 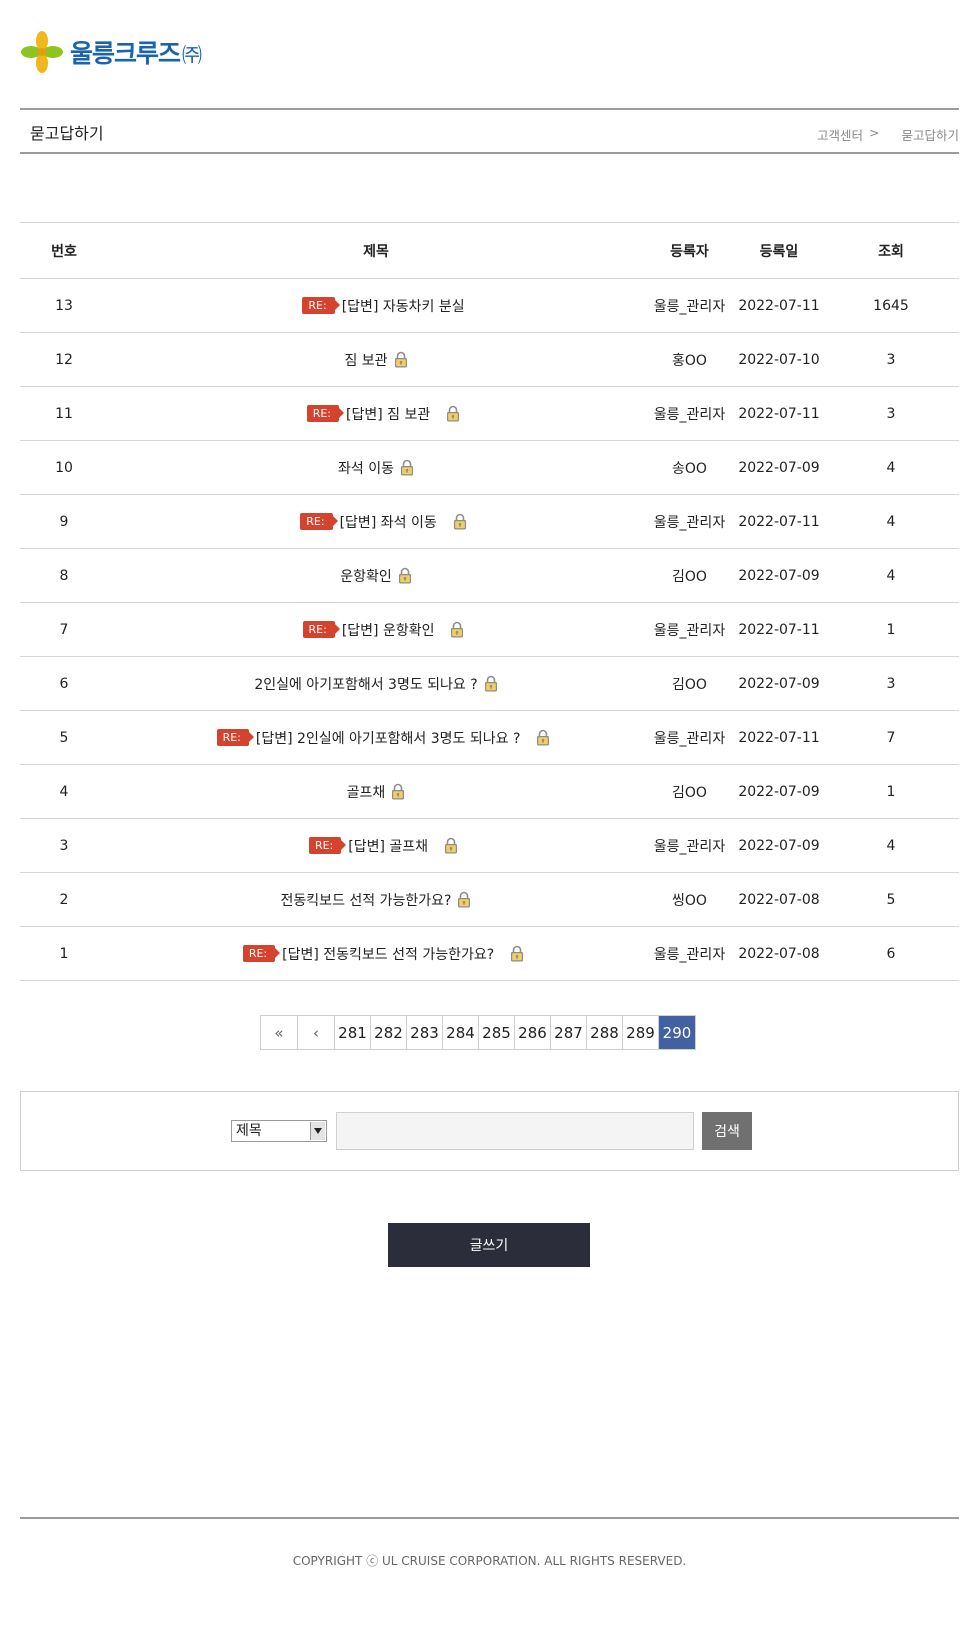 I want to click on row-subject-link: RE: [답변] 자동차키 분실, so click(x=376, y=306).